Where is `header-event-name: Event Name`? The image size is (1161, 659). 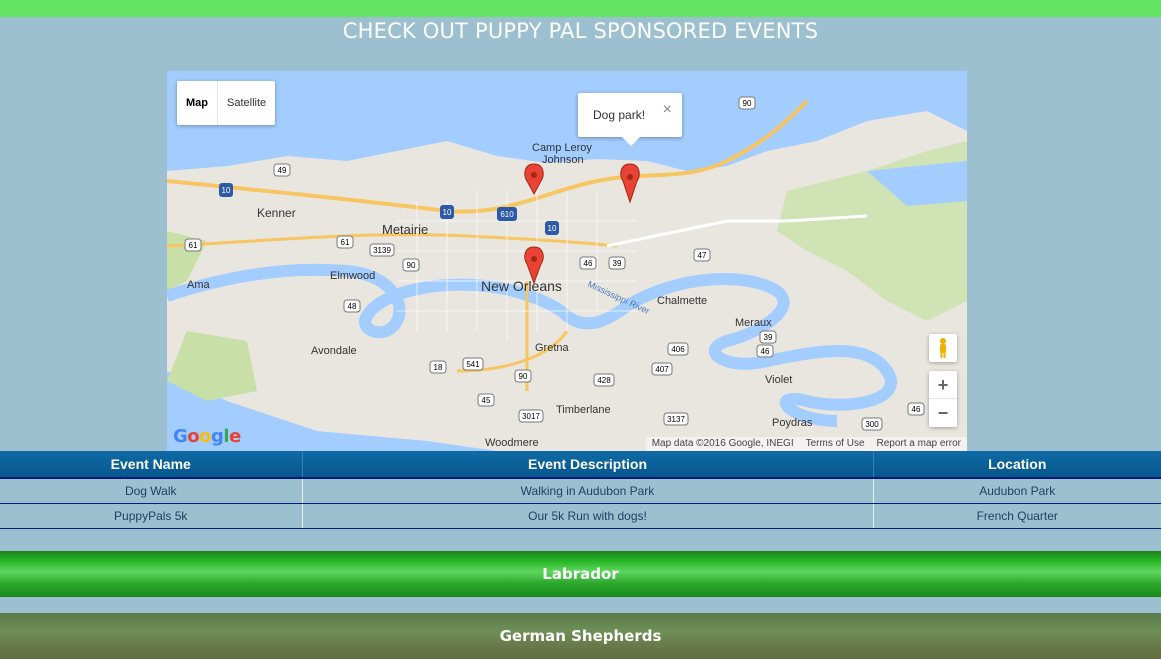 header-event-name: Event Name is located at coordinates (151, 465).